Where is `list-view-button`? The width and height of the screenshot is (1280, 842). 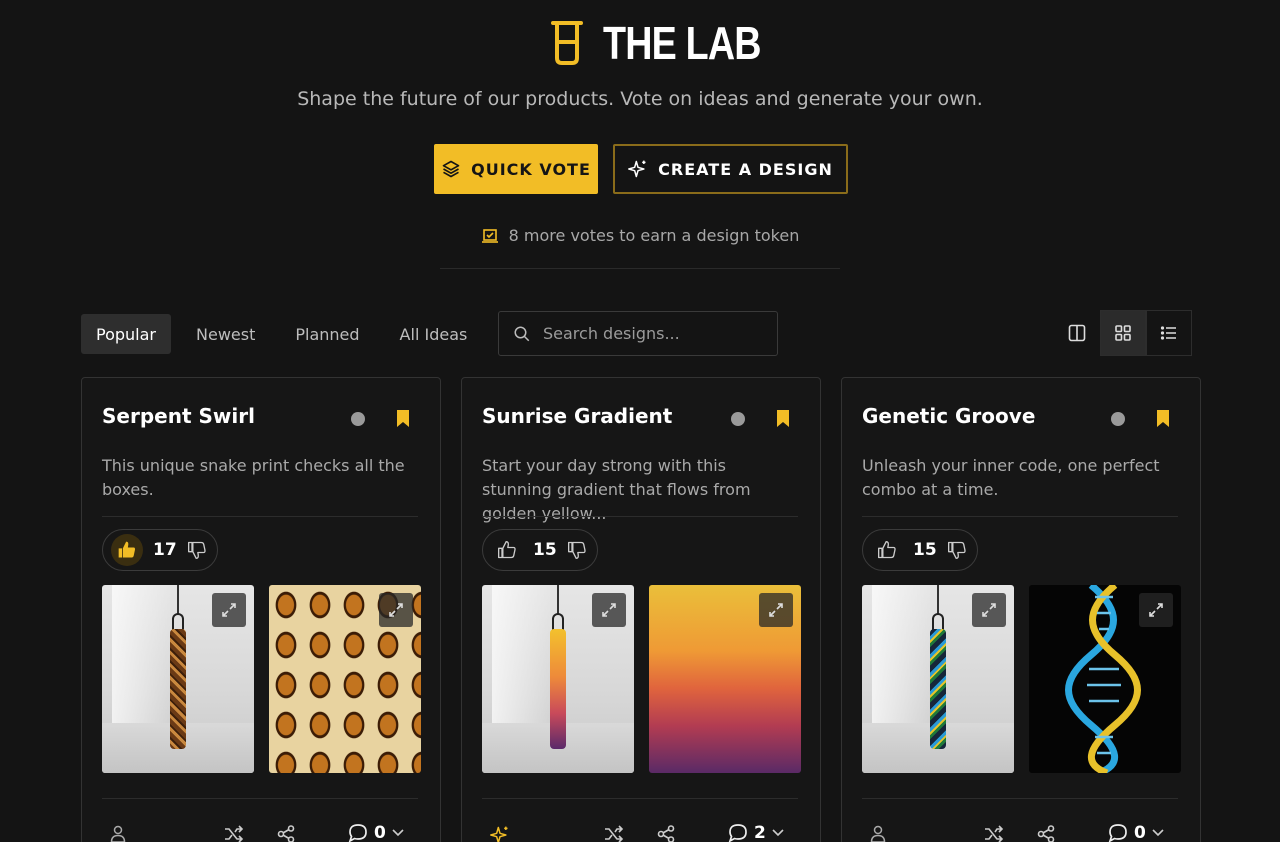 list-view-button is located at coordinates (1169, 333).